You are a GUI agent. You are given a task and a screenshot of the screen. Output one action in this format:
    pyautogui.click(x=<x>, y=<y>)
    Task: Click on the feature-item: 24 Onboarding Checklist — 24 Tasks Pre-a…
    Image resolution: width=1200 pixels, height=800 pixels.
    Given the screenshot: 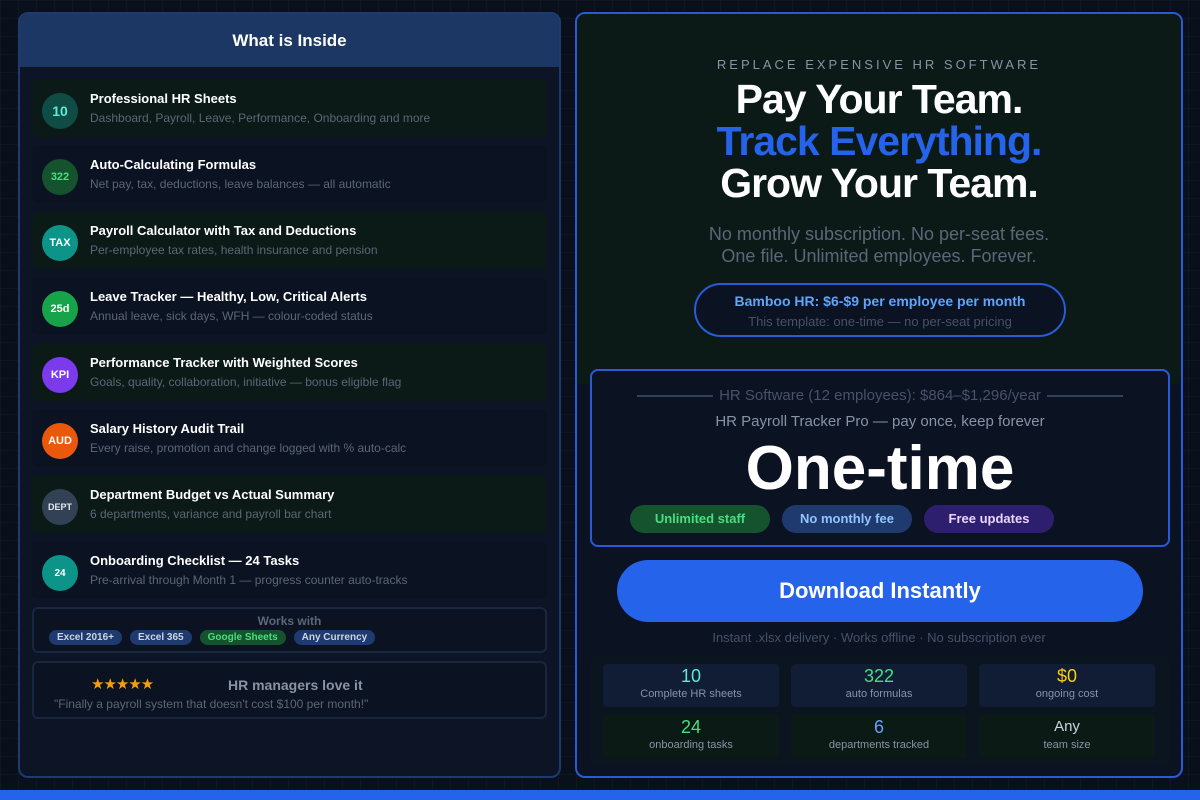 What is the action you would take?
    pyautogui.click(x=289, y=570)
    